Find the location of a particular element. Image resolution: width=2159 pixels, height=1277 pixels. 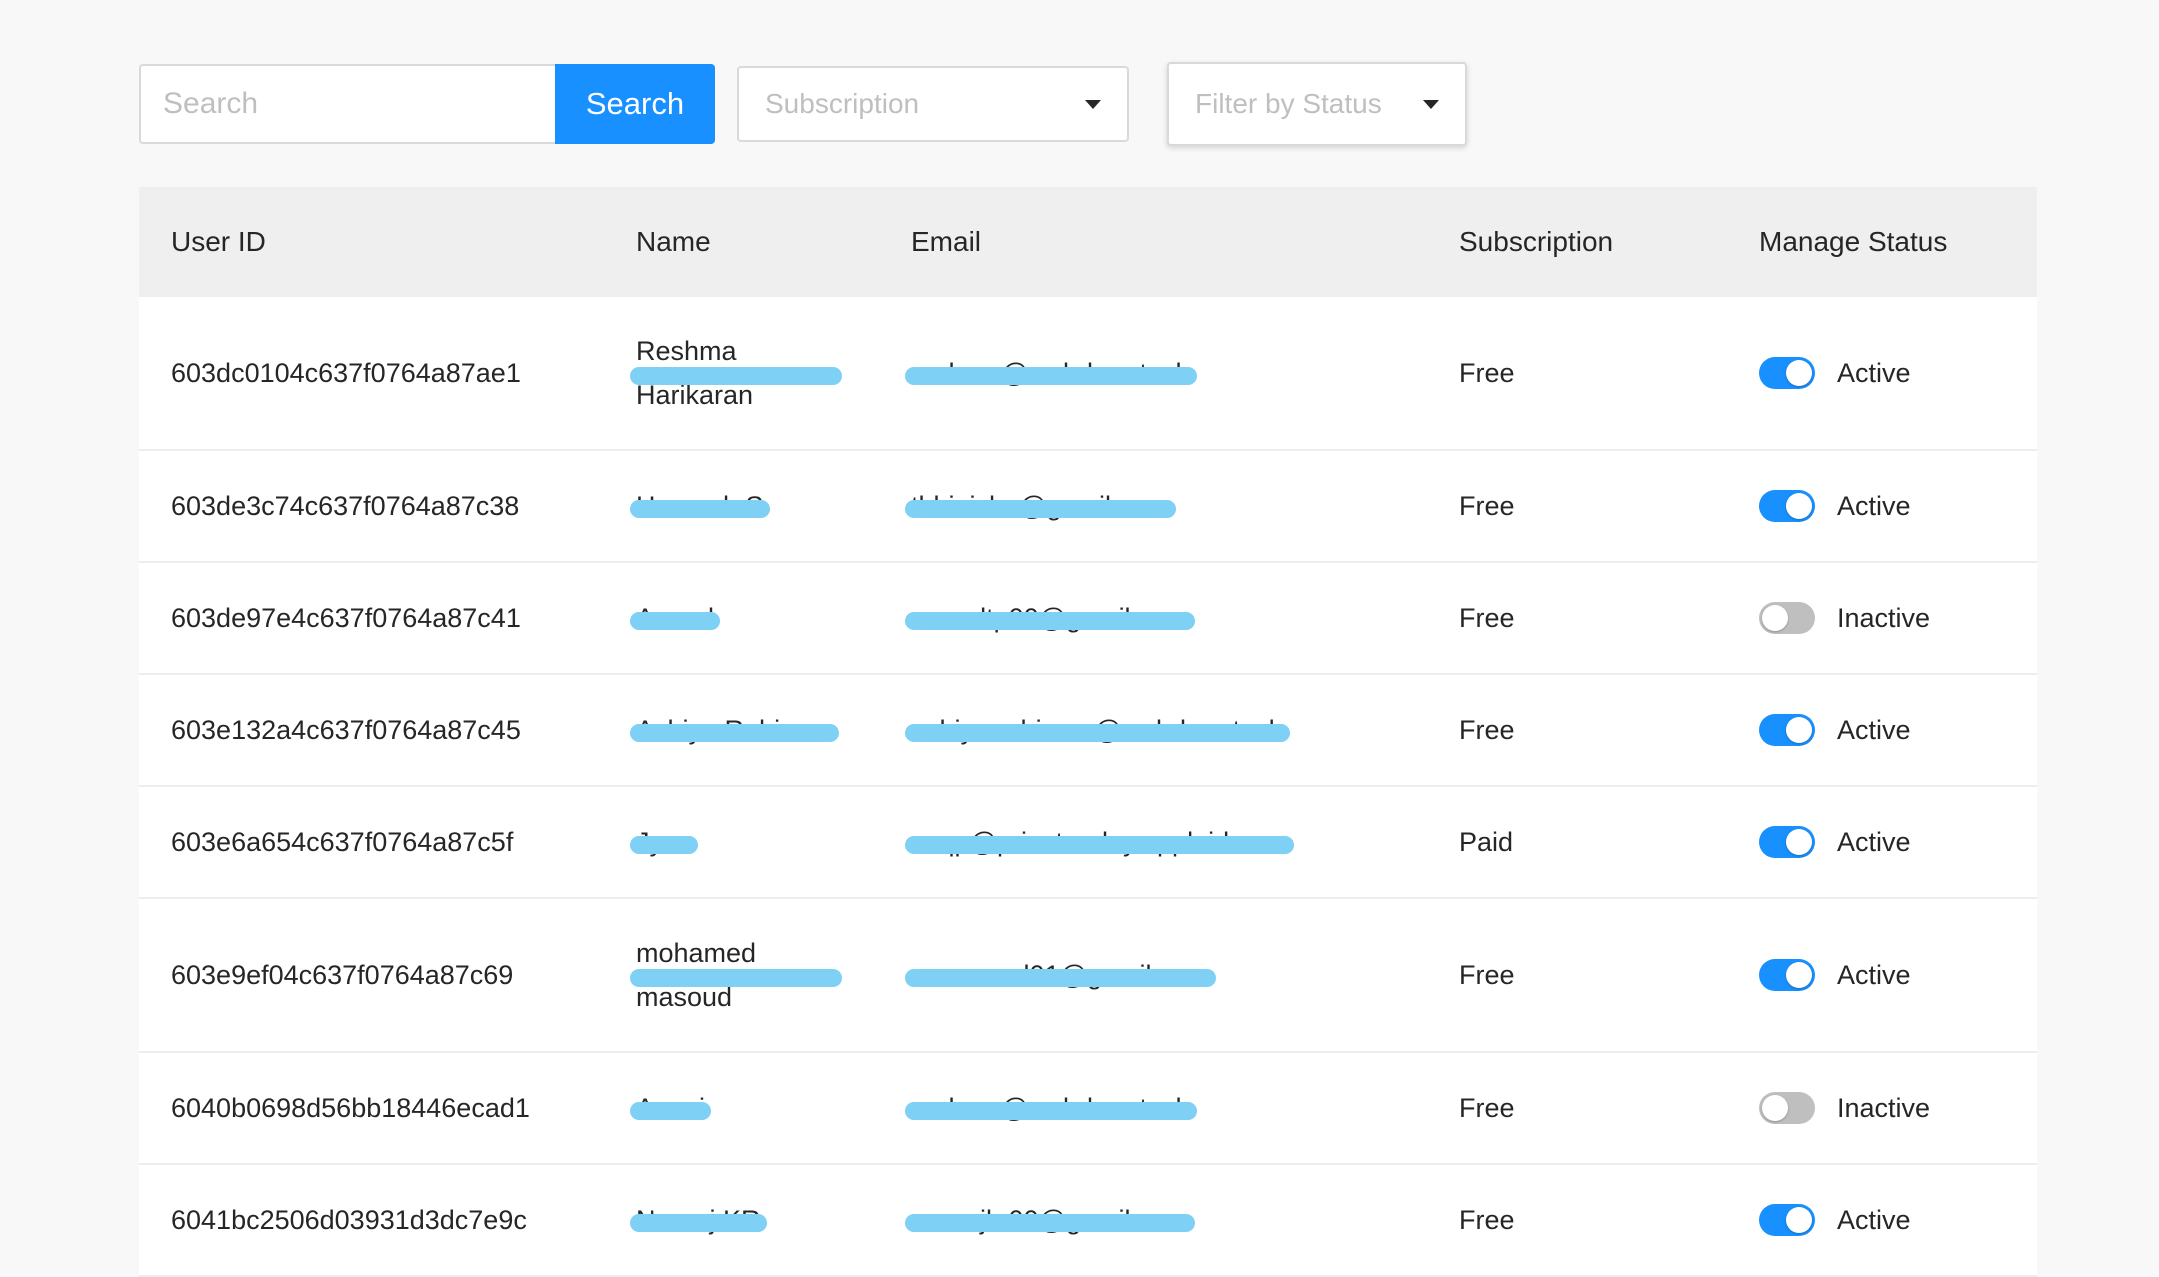

email-cell: mmasoud01@gmail.com is located at coordinates (1060, 975).